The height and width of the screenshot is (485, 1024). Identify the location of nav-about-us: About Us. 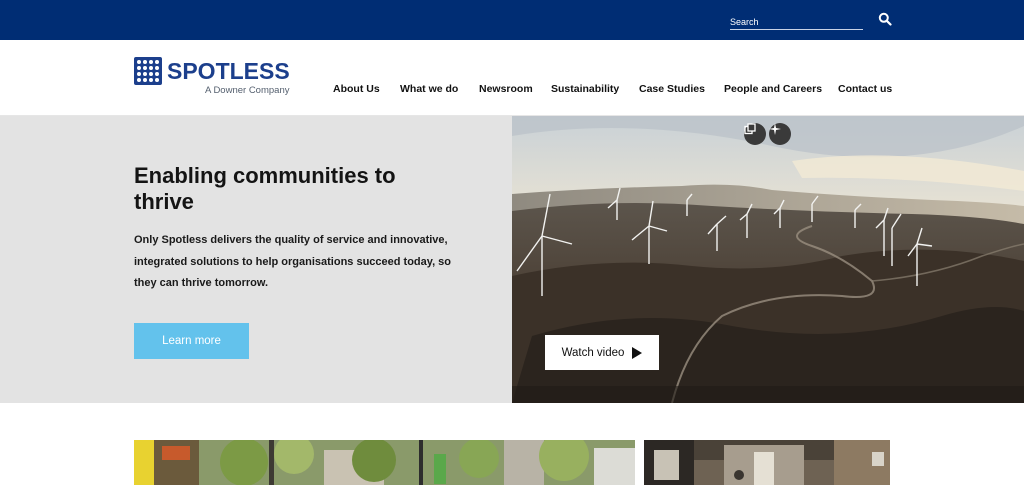
(356, 89).